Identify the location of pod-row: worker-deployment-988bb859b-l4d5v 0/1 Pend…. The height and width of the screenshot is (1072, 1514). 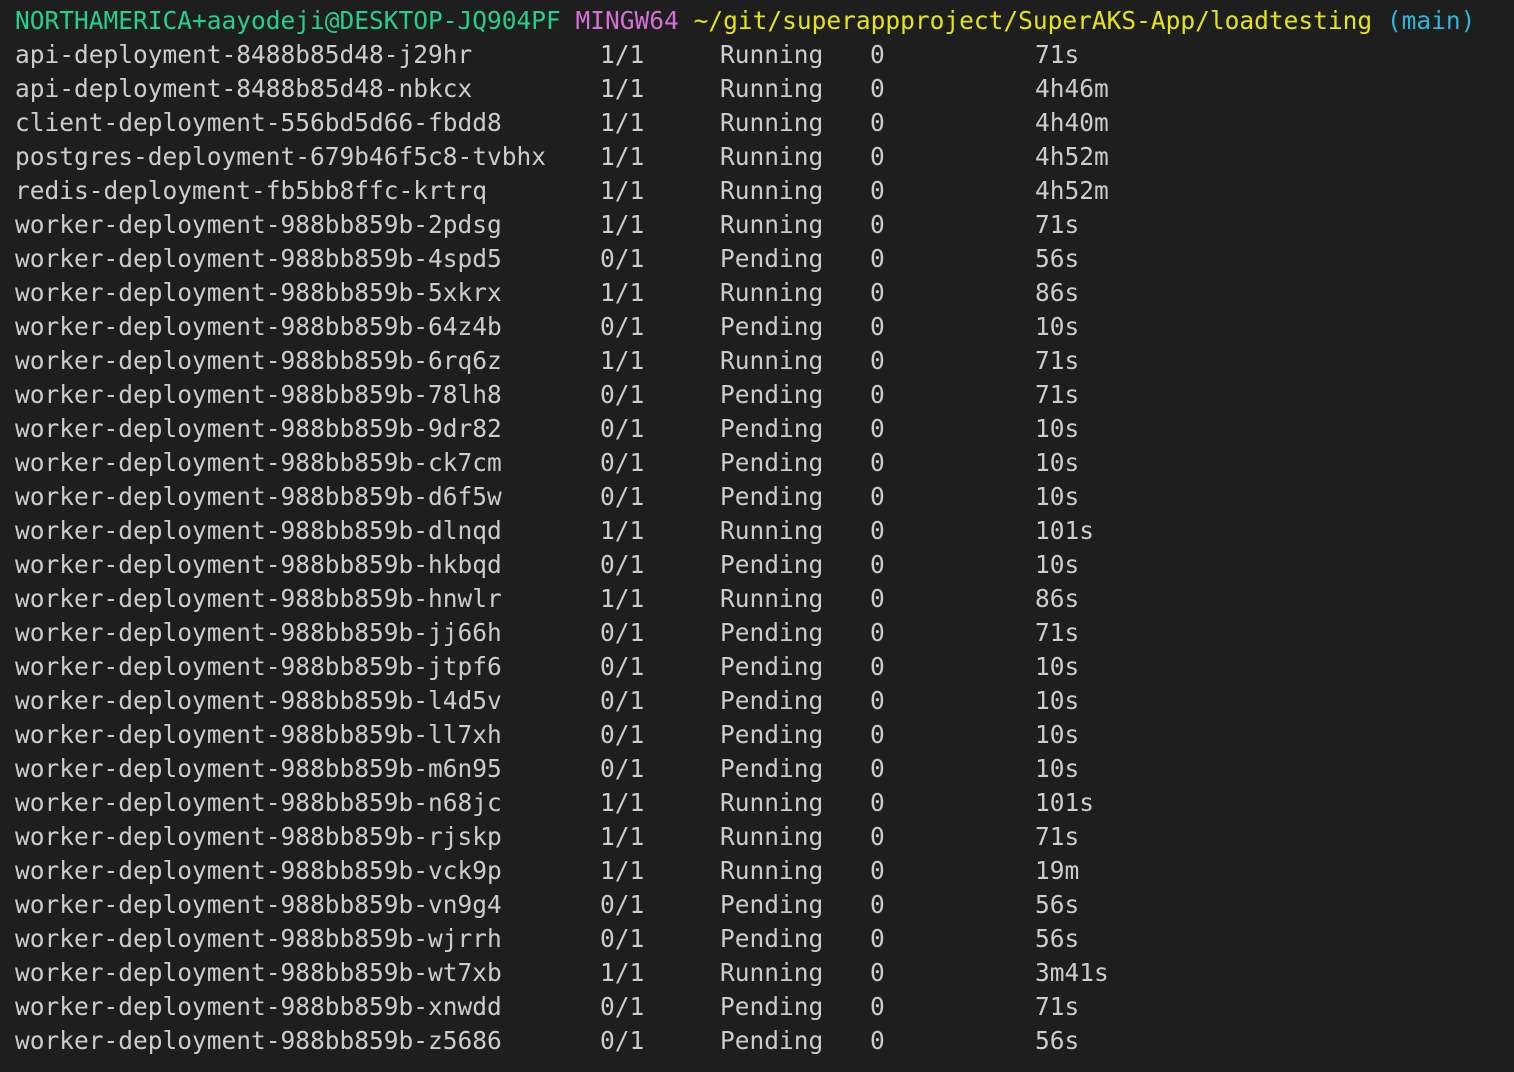
(764, 701).